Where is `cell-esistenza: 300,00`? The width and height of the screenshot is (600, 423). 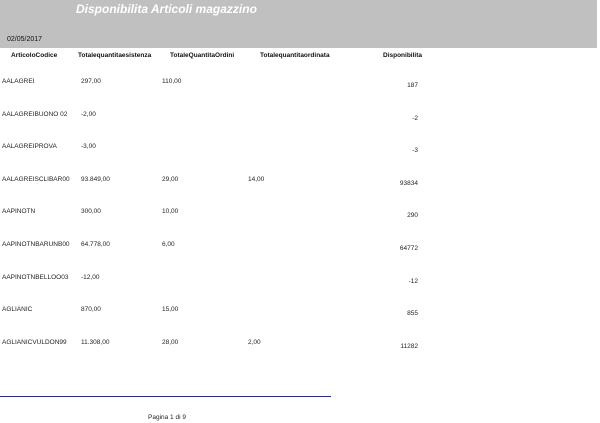
cell-esistenza: 300,00 is located at coordinates (91, 212).